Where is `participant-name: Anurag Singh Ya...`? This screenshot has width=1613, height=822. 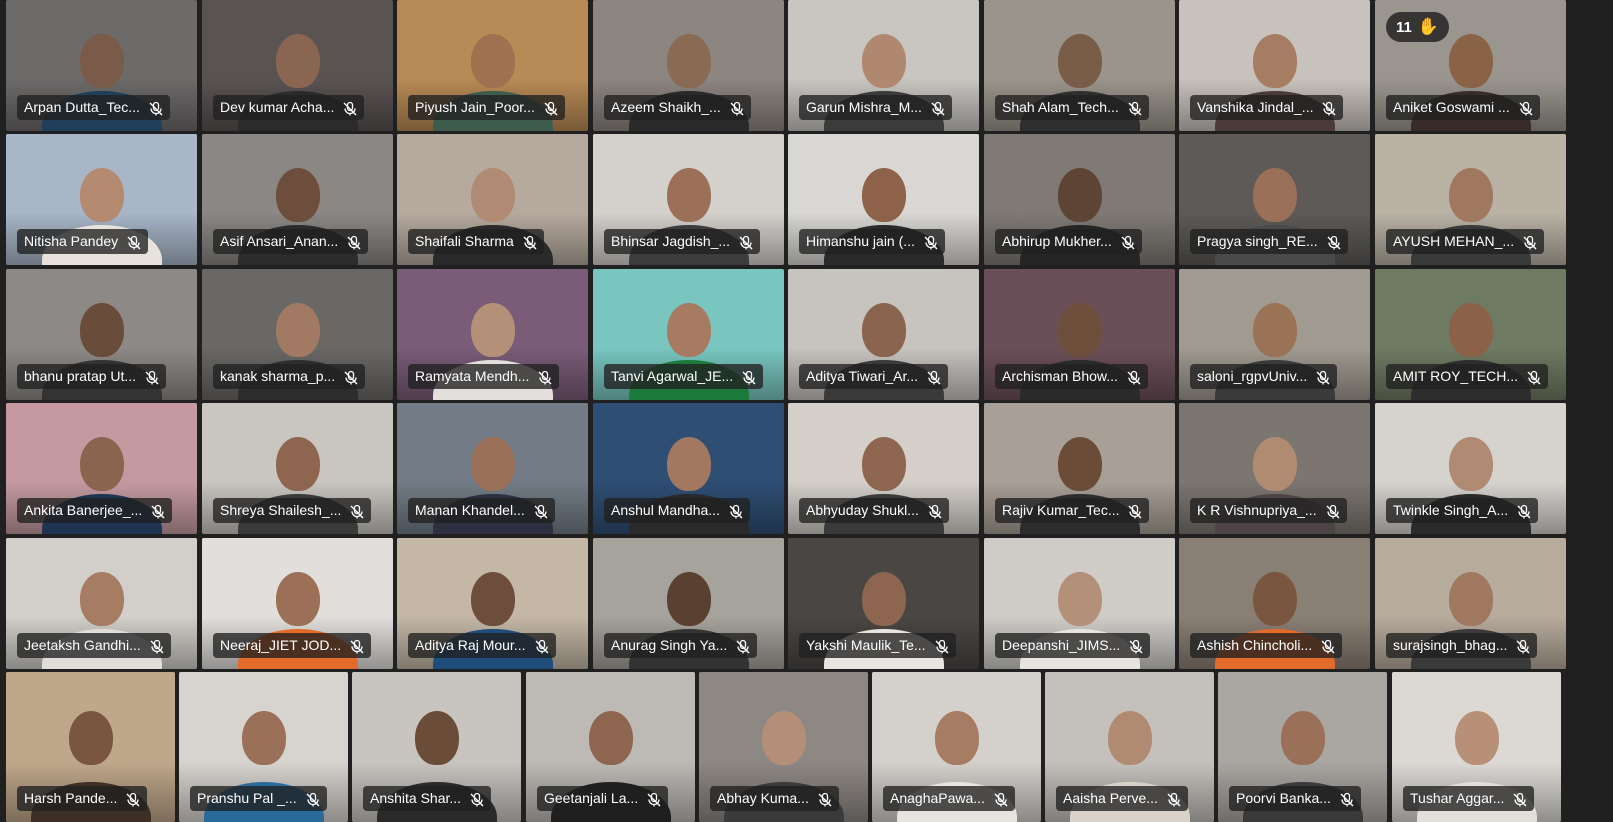
participant-name: Anurag Singh Ya... is located at coordinates (669, 645).